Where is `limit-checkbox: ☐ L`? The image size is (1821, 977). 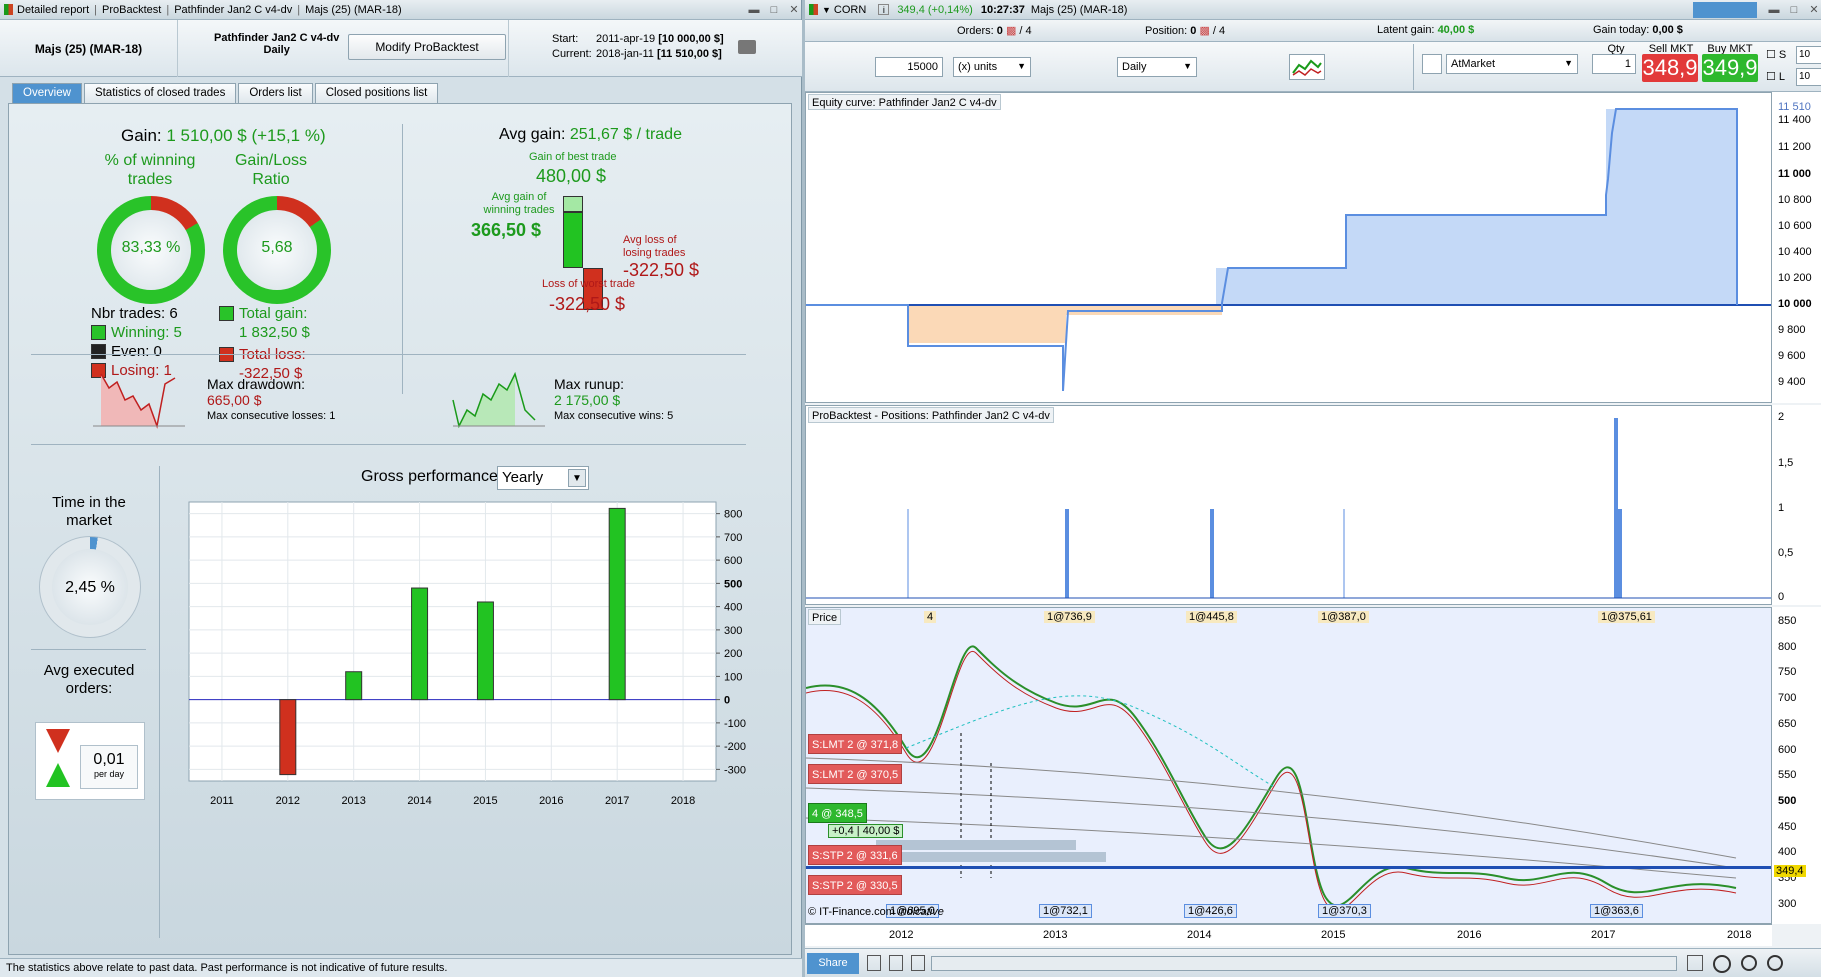 limit-checkbox: ☐ L is located at coordinates (1775, 76).